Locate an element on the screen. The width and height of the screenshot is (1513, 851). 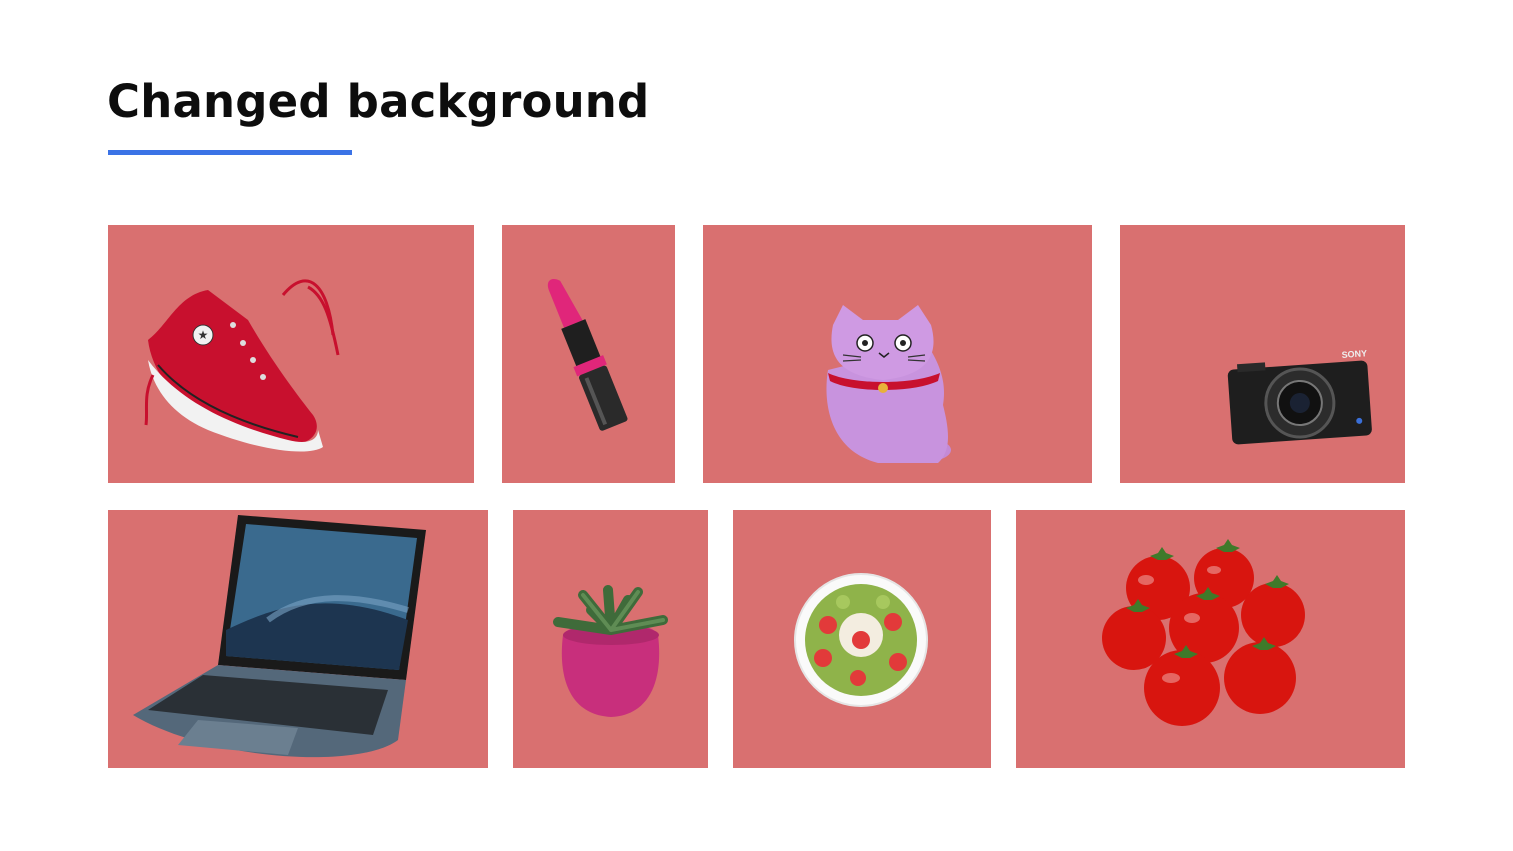
tile-tomatoes is located at coordinates (1210, 639).